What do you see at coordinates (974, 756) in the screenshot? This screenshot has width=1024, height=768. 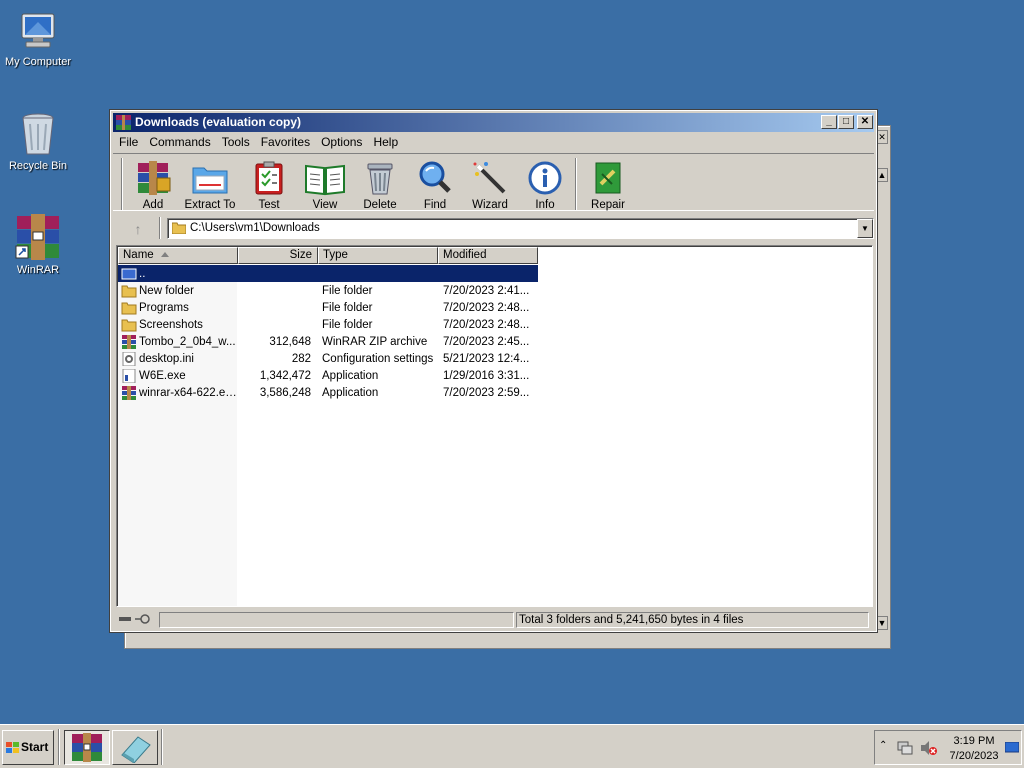 I see `clock-date: 7/20/2023` at bounding box center [974, 756].